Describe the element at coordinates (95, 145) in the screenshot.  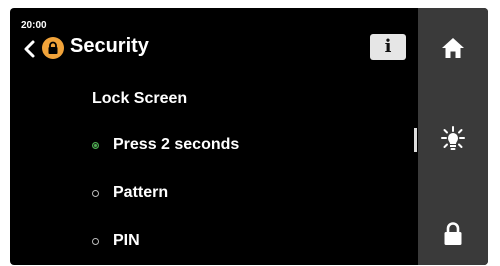
I see `radio-selected-icon` at that location.